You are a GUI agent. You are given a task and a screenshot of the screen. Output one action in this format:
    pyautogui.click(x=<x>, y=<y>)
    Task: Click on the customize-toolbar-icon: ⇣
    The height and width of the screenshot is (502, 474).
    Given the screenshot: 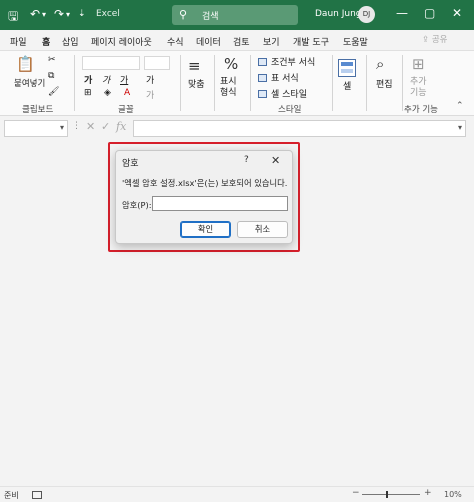 What is the action you would take?
    pyautogui.click(x=82, y=14)
    